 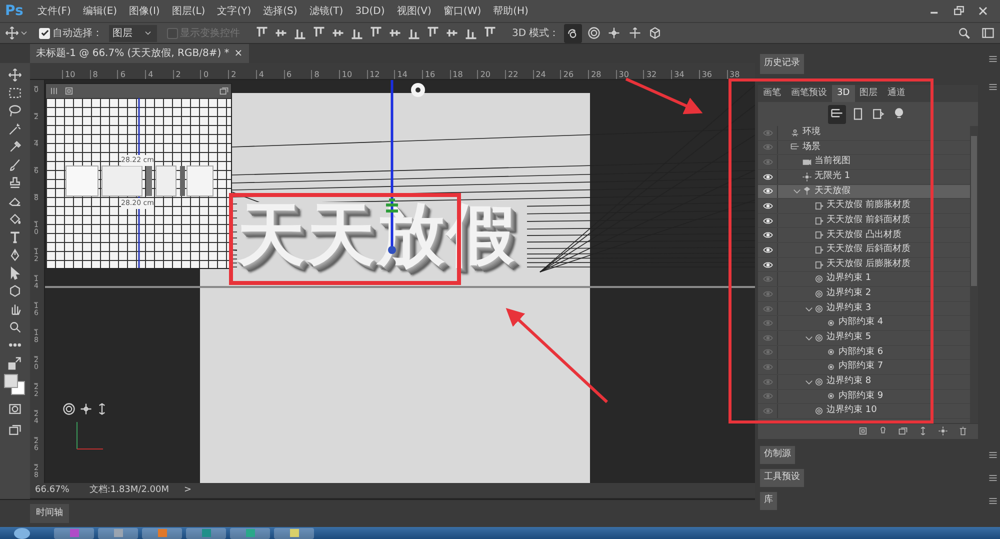 I want to click on filter-button, so click(x=837, y=114).